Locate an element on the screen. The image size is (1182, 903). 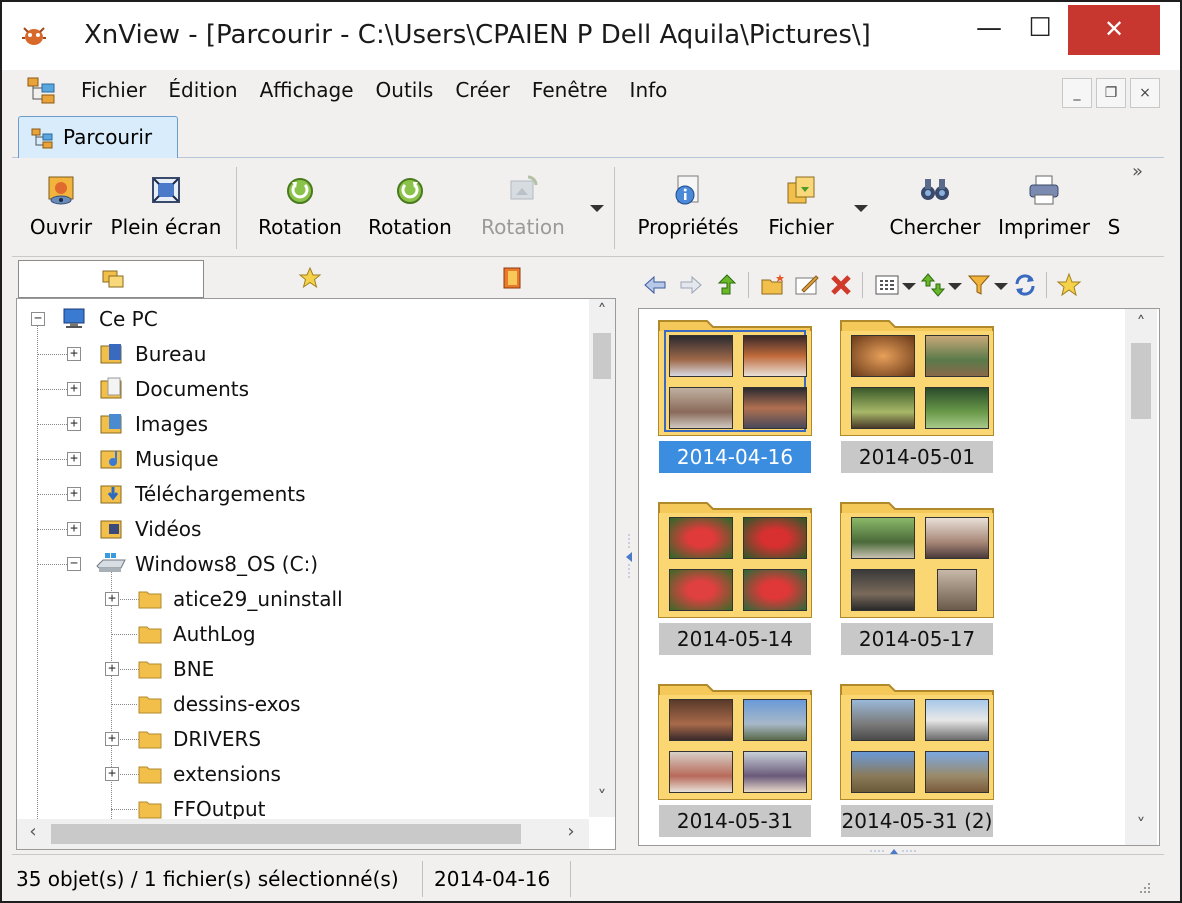
tab-parcourir: Parcourir is located at coordinates (98, 137).